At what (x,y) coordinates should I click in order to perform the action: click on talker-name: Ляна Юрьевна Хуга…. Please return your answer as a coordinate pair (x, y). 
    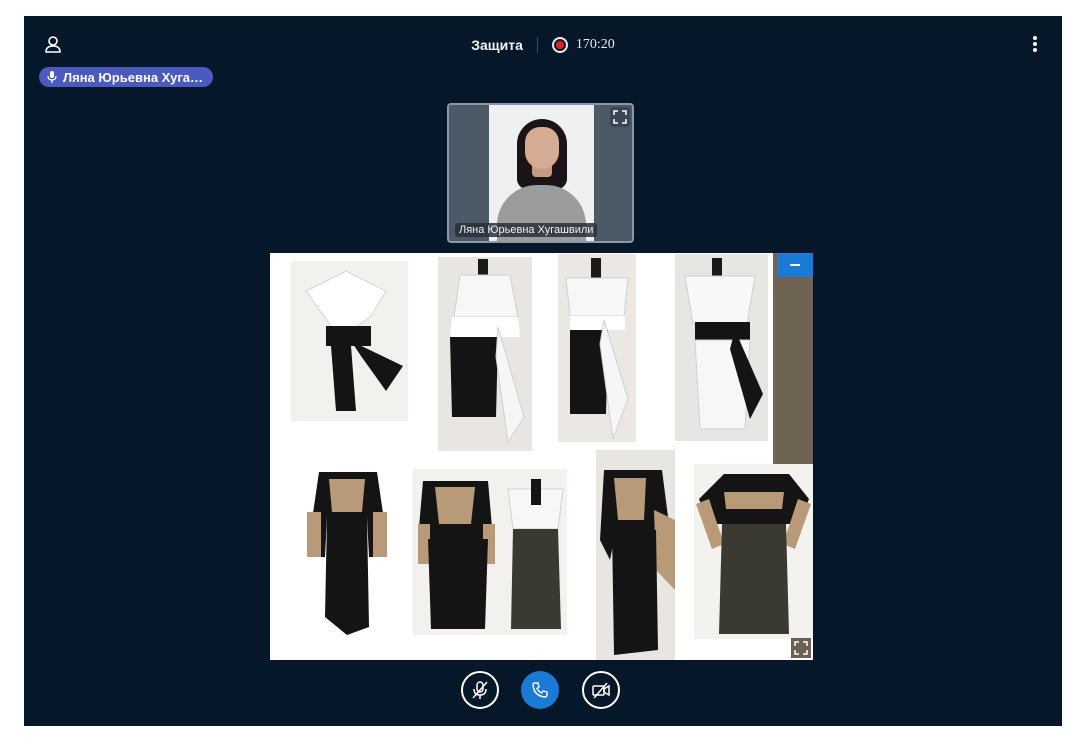
    Looking at the image, I should click on (133, 77).